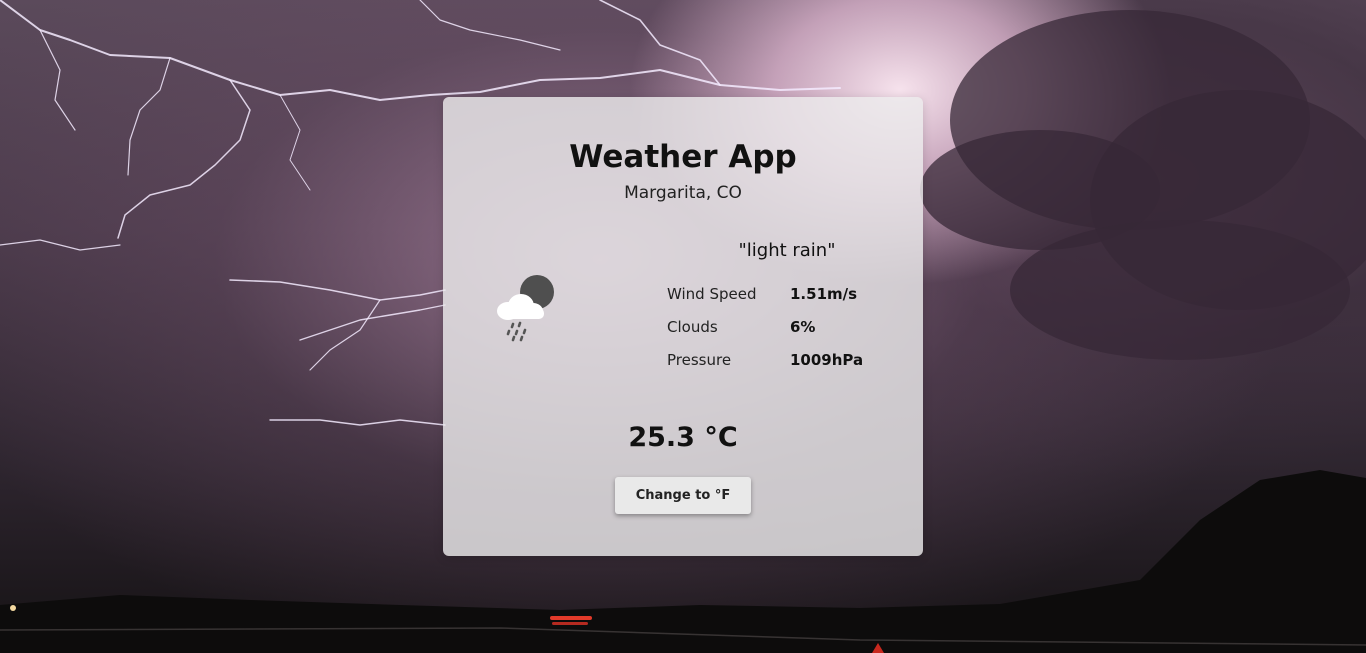  What do you see at coordinates (787, 363) in the screenshot?
I see `stat-row-pressure: Pressure 1009hPa` at bounding box center [787, 363].